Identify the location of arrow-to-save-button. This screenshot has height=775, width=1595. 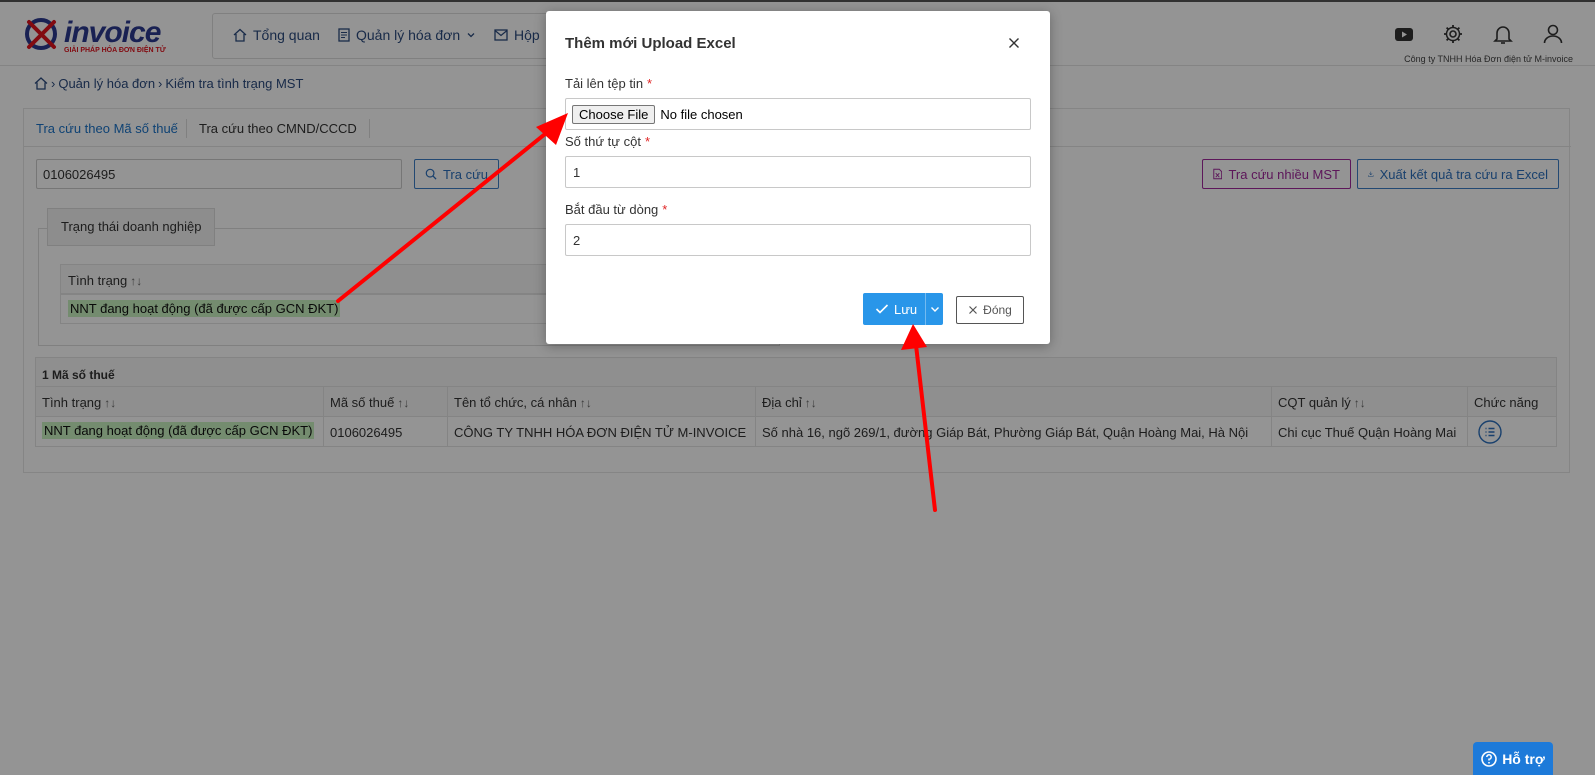
(925, 427).